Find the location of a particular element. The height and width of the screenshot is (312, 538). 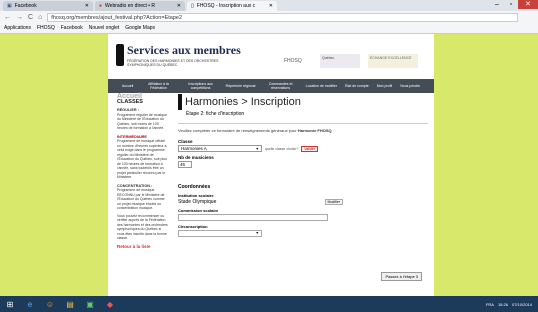

menu-item-joindre: Nous joindre is located at coordinates (410, 86).